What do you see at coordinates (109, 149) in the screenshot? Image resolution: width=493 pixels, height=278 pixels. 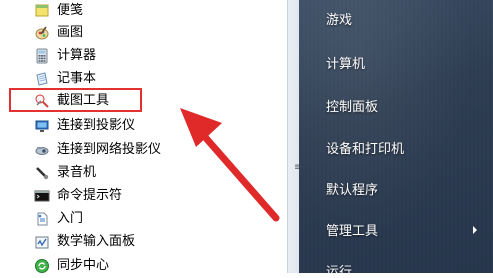 I see `program-label: 连接到网络投影仪` at bounding box center [109, 149].